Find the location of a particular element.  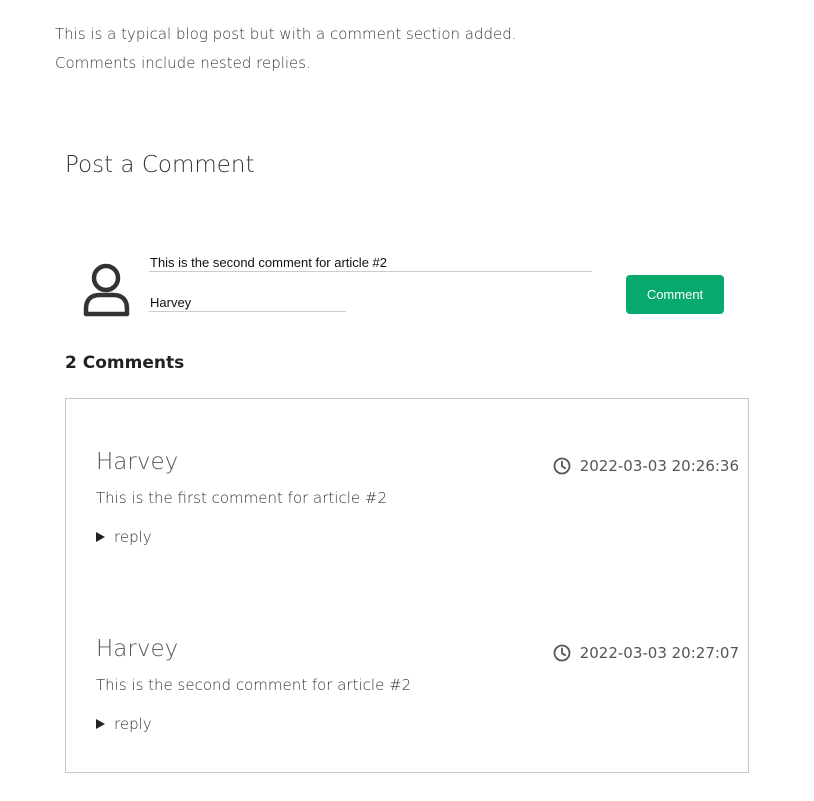

comment-timestamp-text: 2022-03-03 20:26:36 is located at coordinates (659, 466).